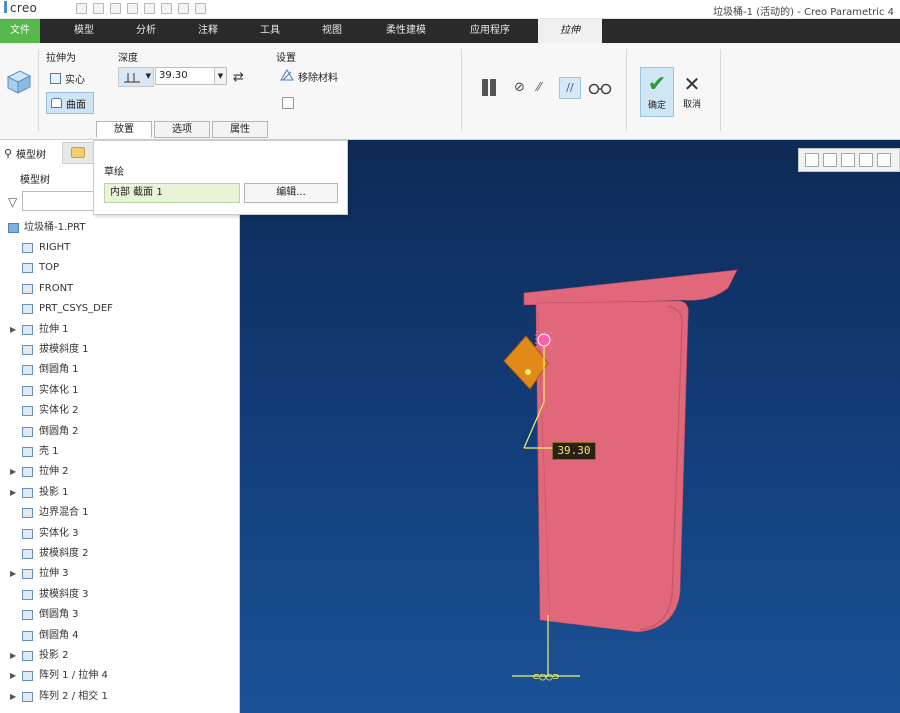  What do you see at coordinates (692, 84) in the screenshot?
I see `close-icon: ✕` at bounding box center [692, 84].